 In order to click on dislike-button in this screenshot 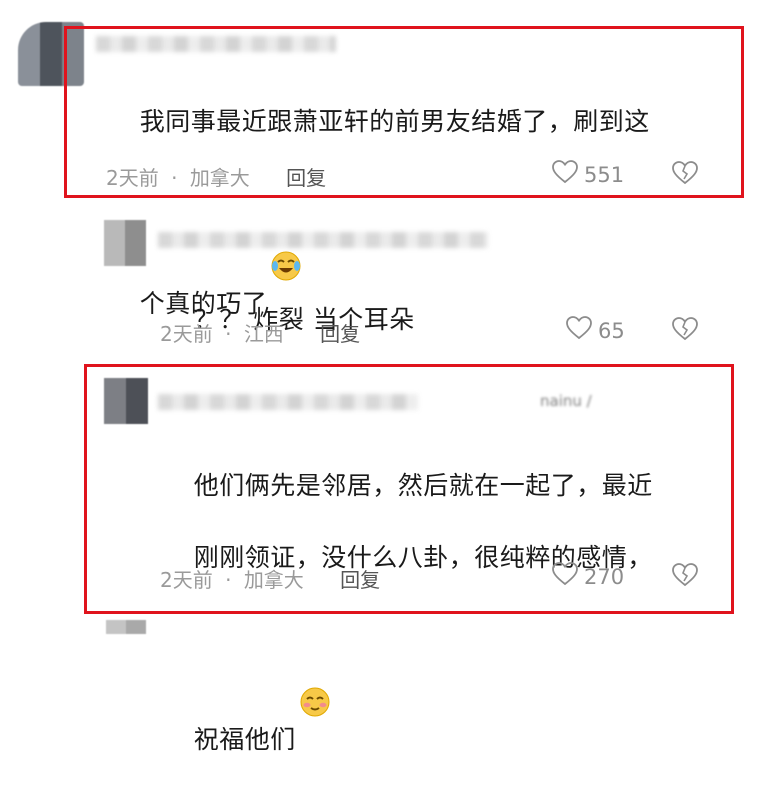, I will do `click(685, 331)`.